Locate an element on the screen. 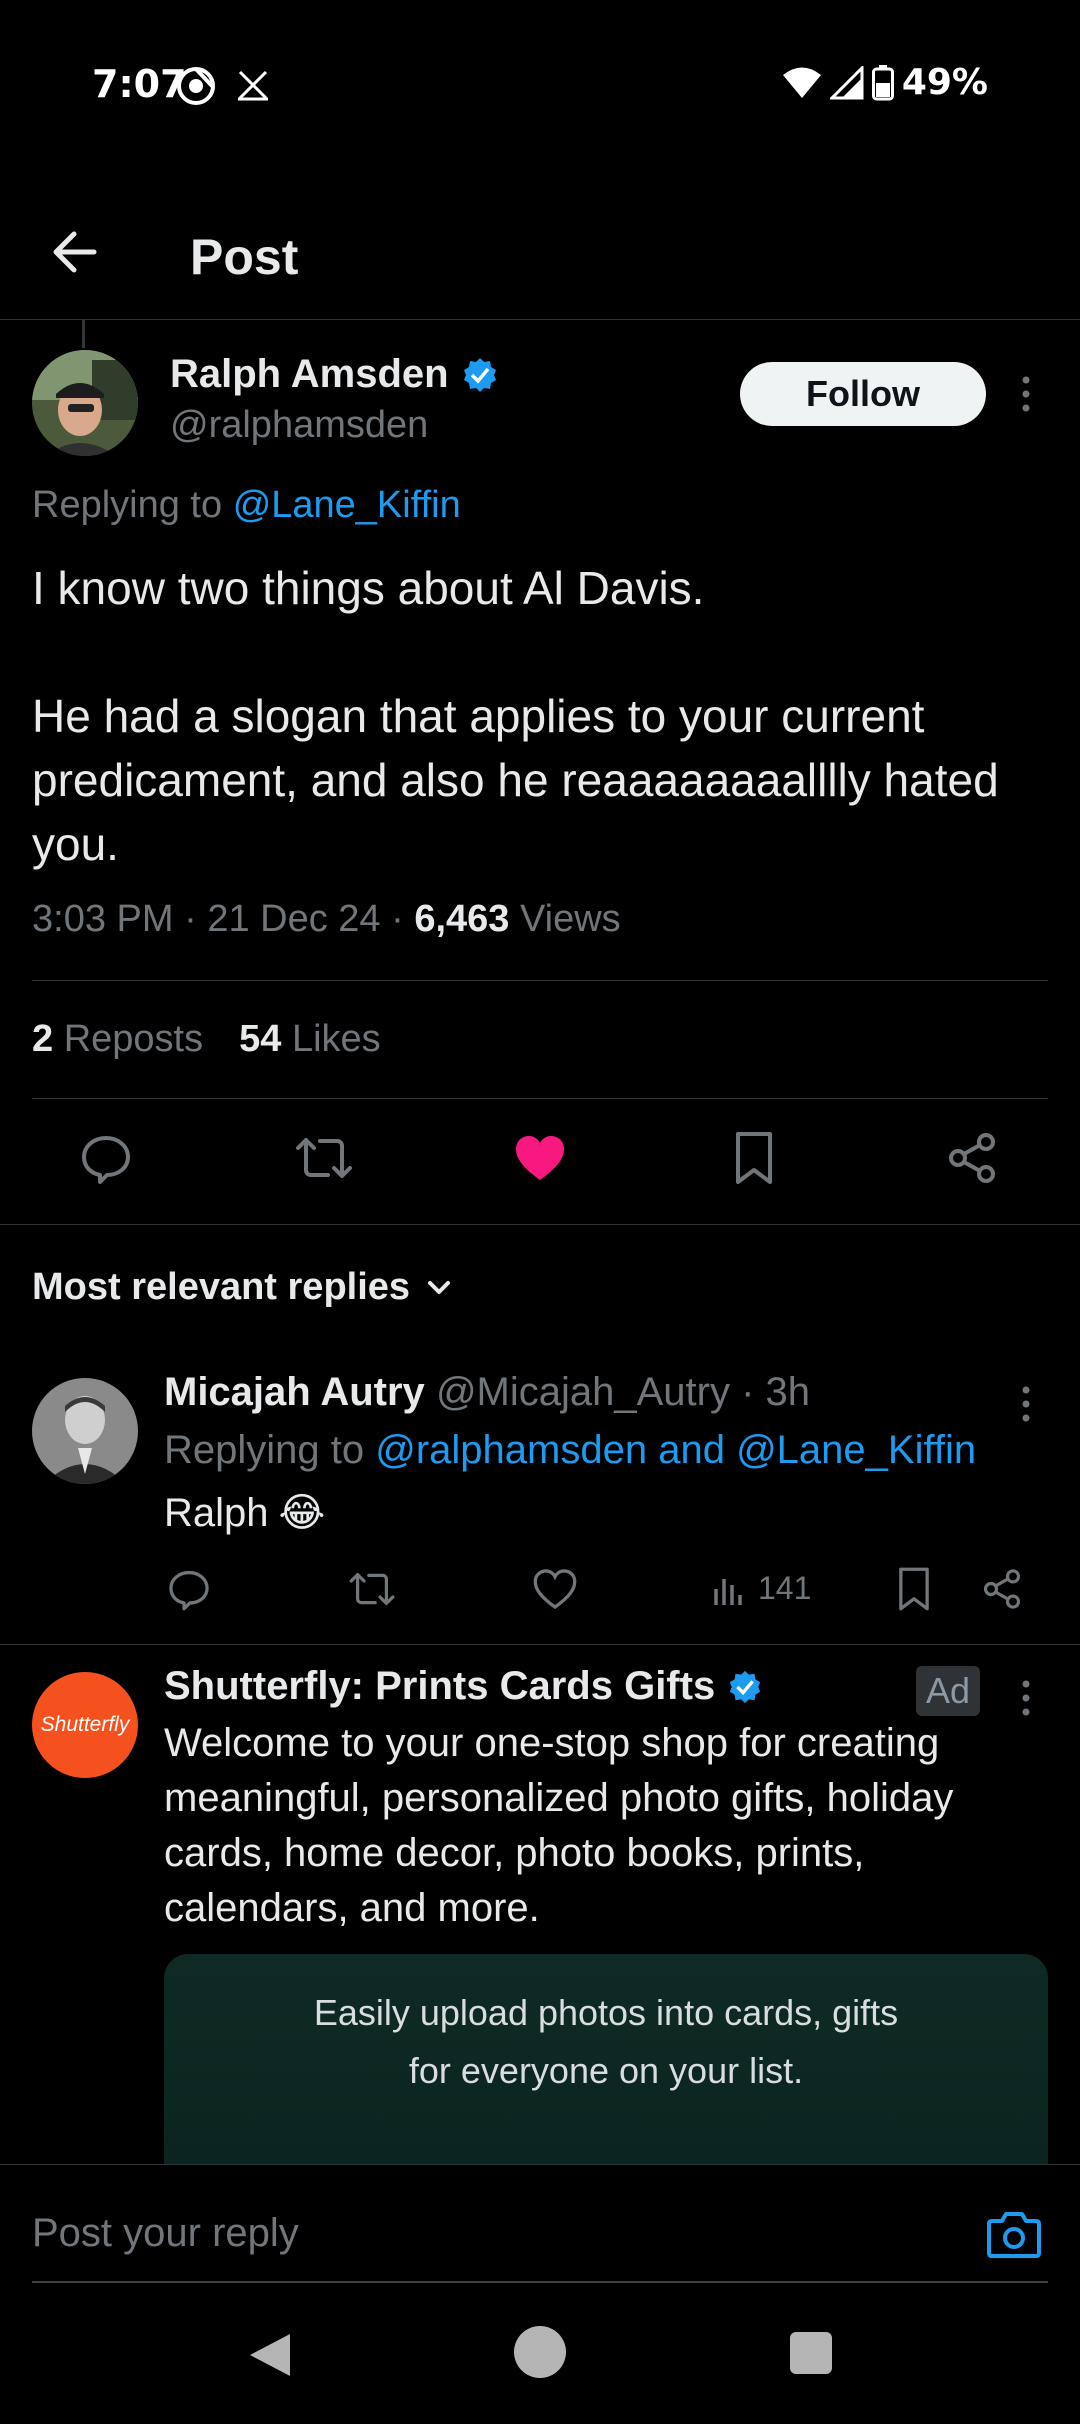 This screenshot has width=1080, height=2424. arrow-left-icon is located at coordinates (75, 252).